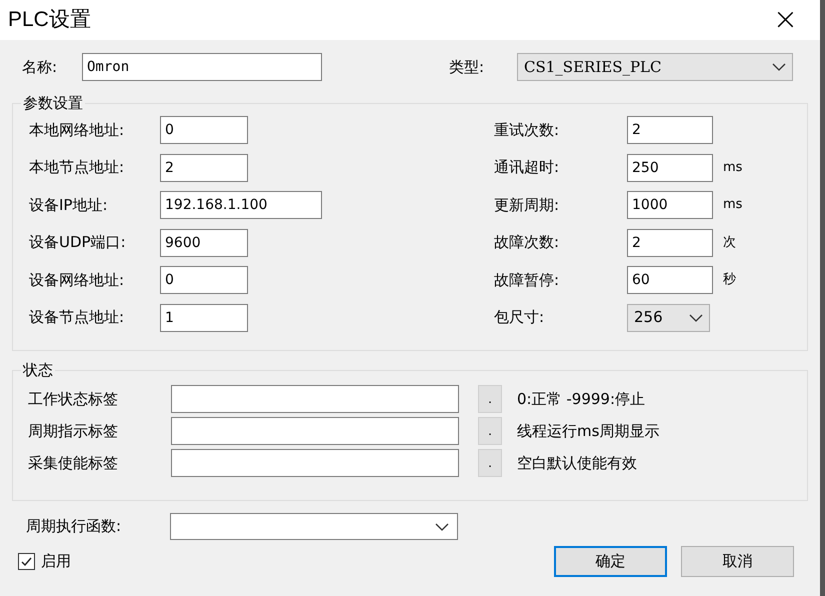  What do you see at coordinates (241, 205) in the screenshot?
I see `text-field: 192.168.1.100` at bounding box center [241, 205].